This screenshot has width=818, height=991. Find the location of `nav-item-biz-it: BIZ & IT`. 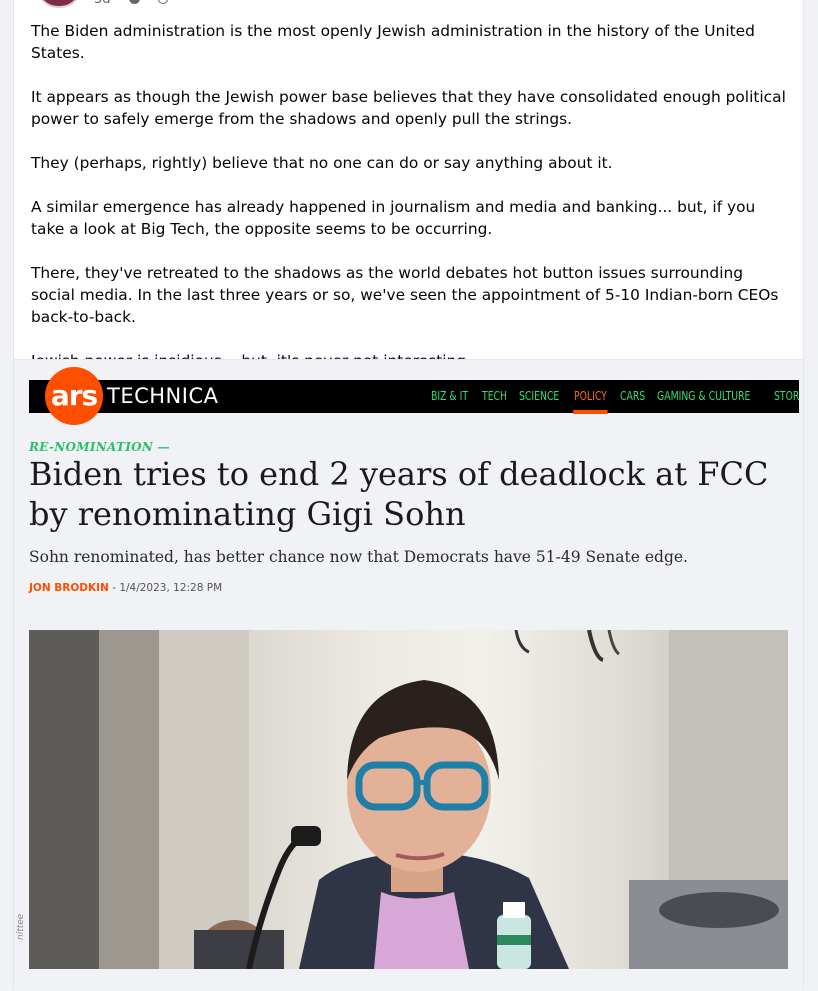

nav-item-biz-it: BIZ & IT is located at coordinates (450, 396).